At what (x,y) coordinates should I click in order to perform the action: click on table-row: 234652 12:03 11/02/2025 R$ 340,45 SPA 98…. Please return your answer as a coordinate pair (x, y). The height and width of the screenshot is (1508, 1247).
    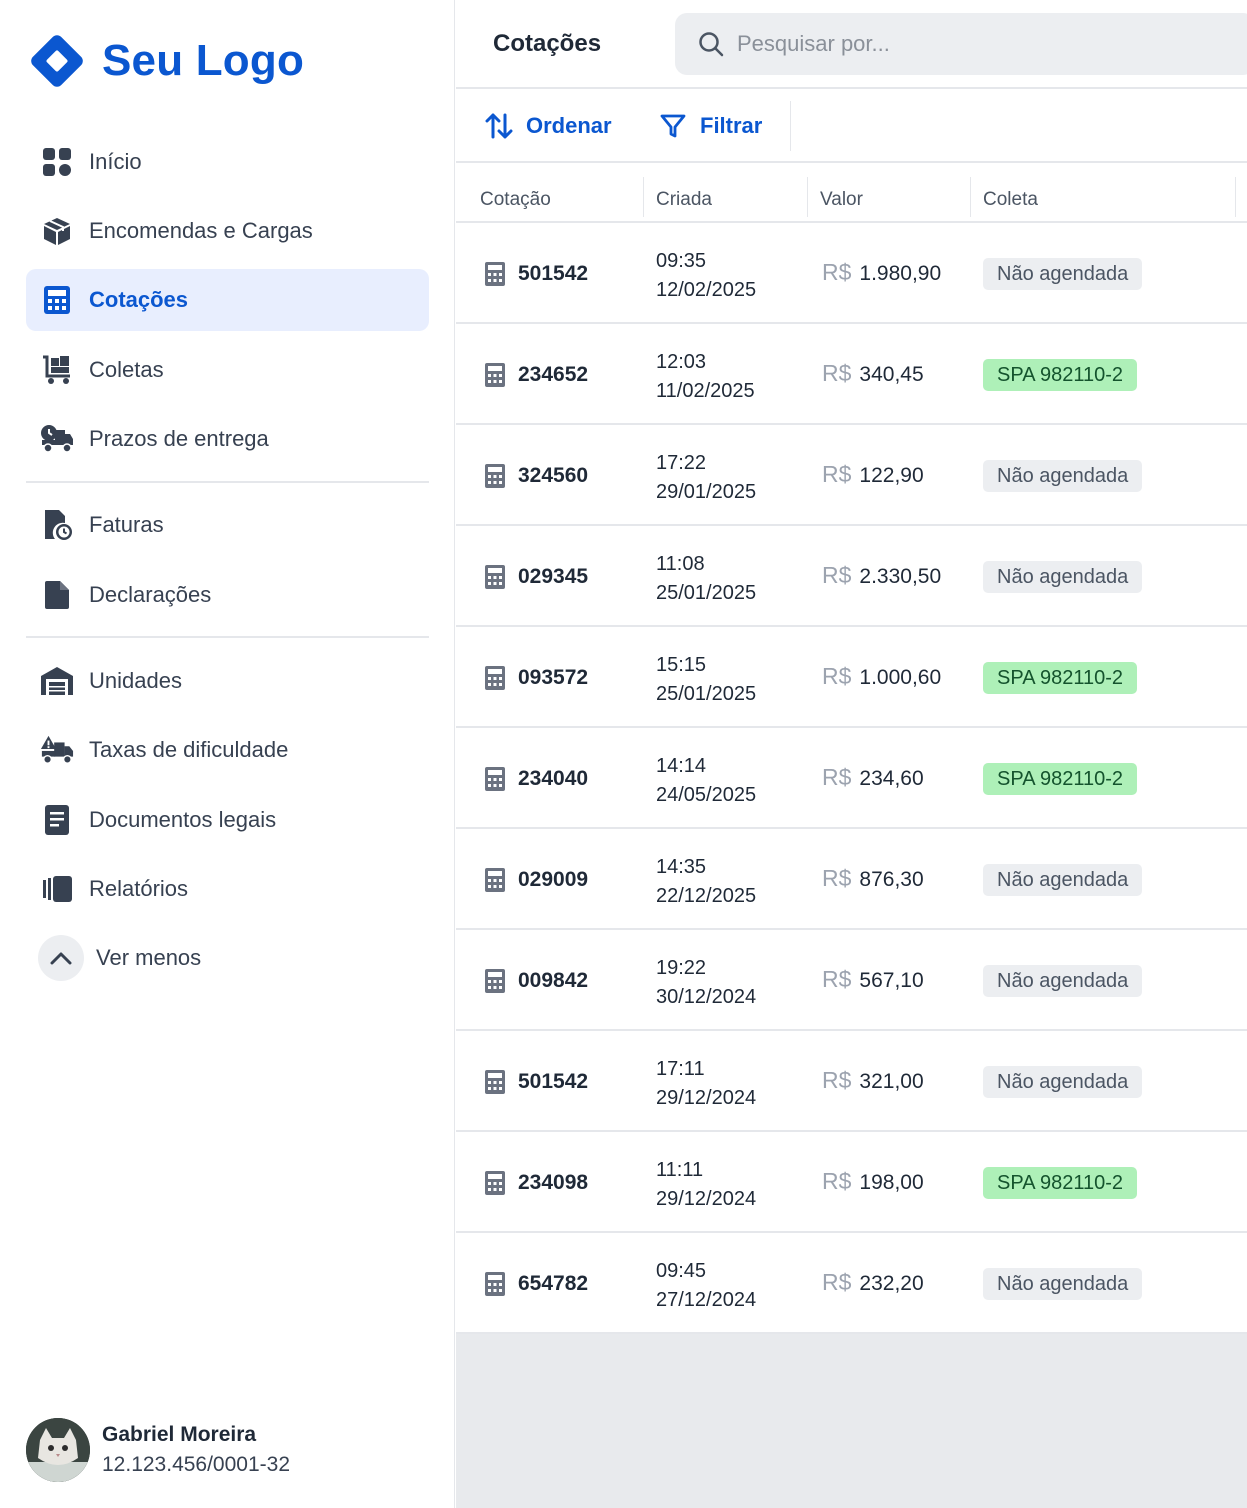
    Looking at the image, I should click on (851, 374).